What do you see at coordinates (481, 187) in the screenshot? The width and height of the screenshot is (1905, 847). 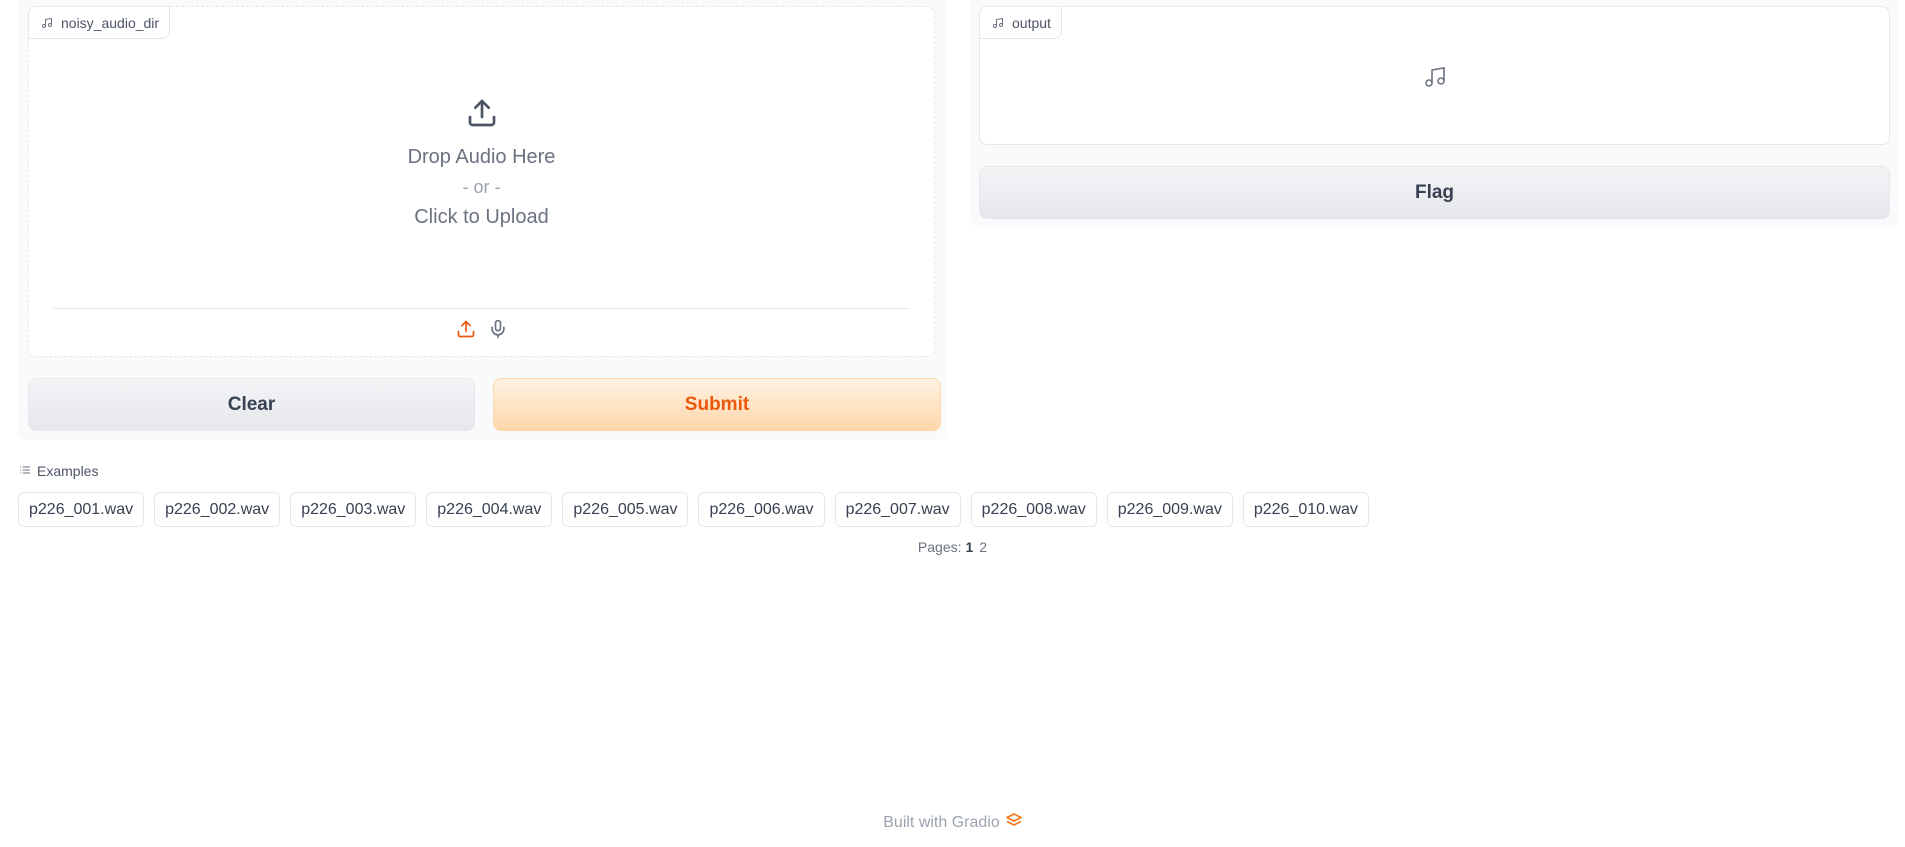 I see `drop-or-text: - or -` at bounding box center [481, 187].